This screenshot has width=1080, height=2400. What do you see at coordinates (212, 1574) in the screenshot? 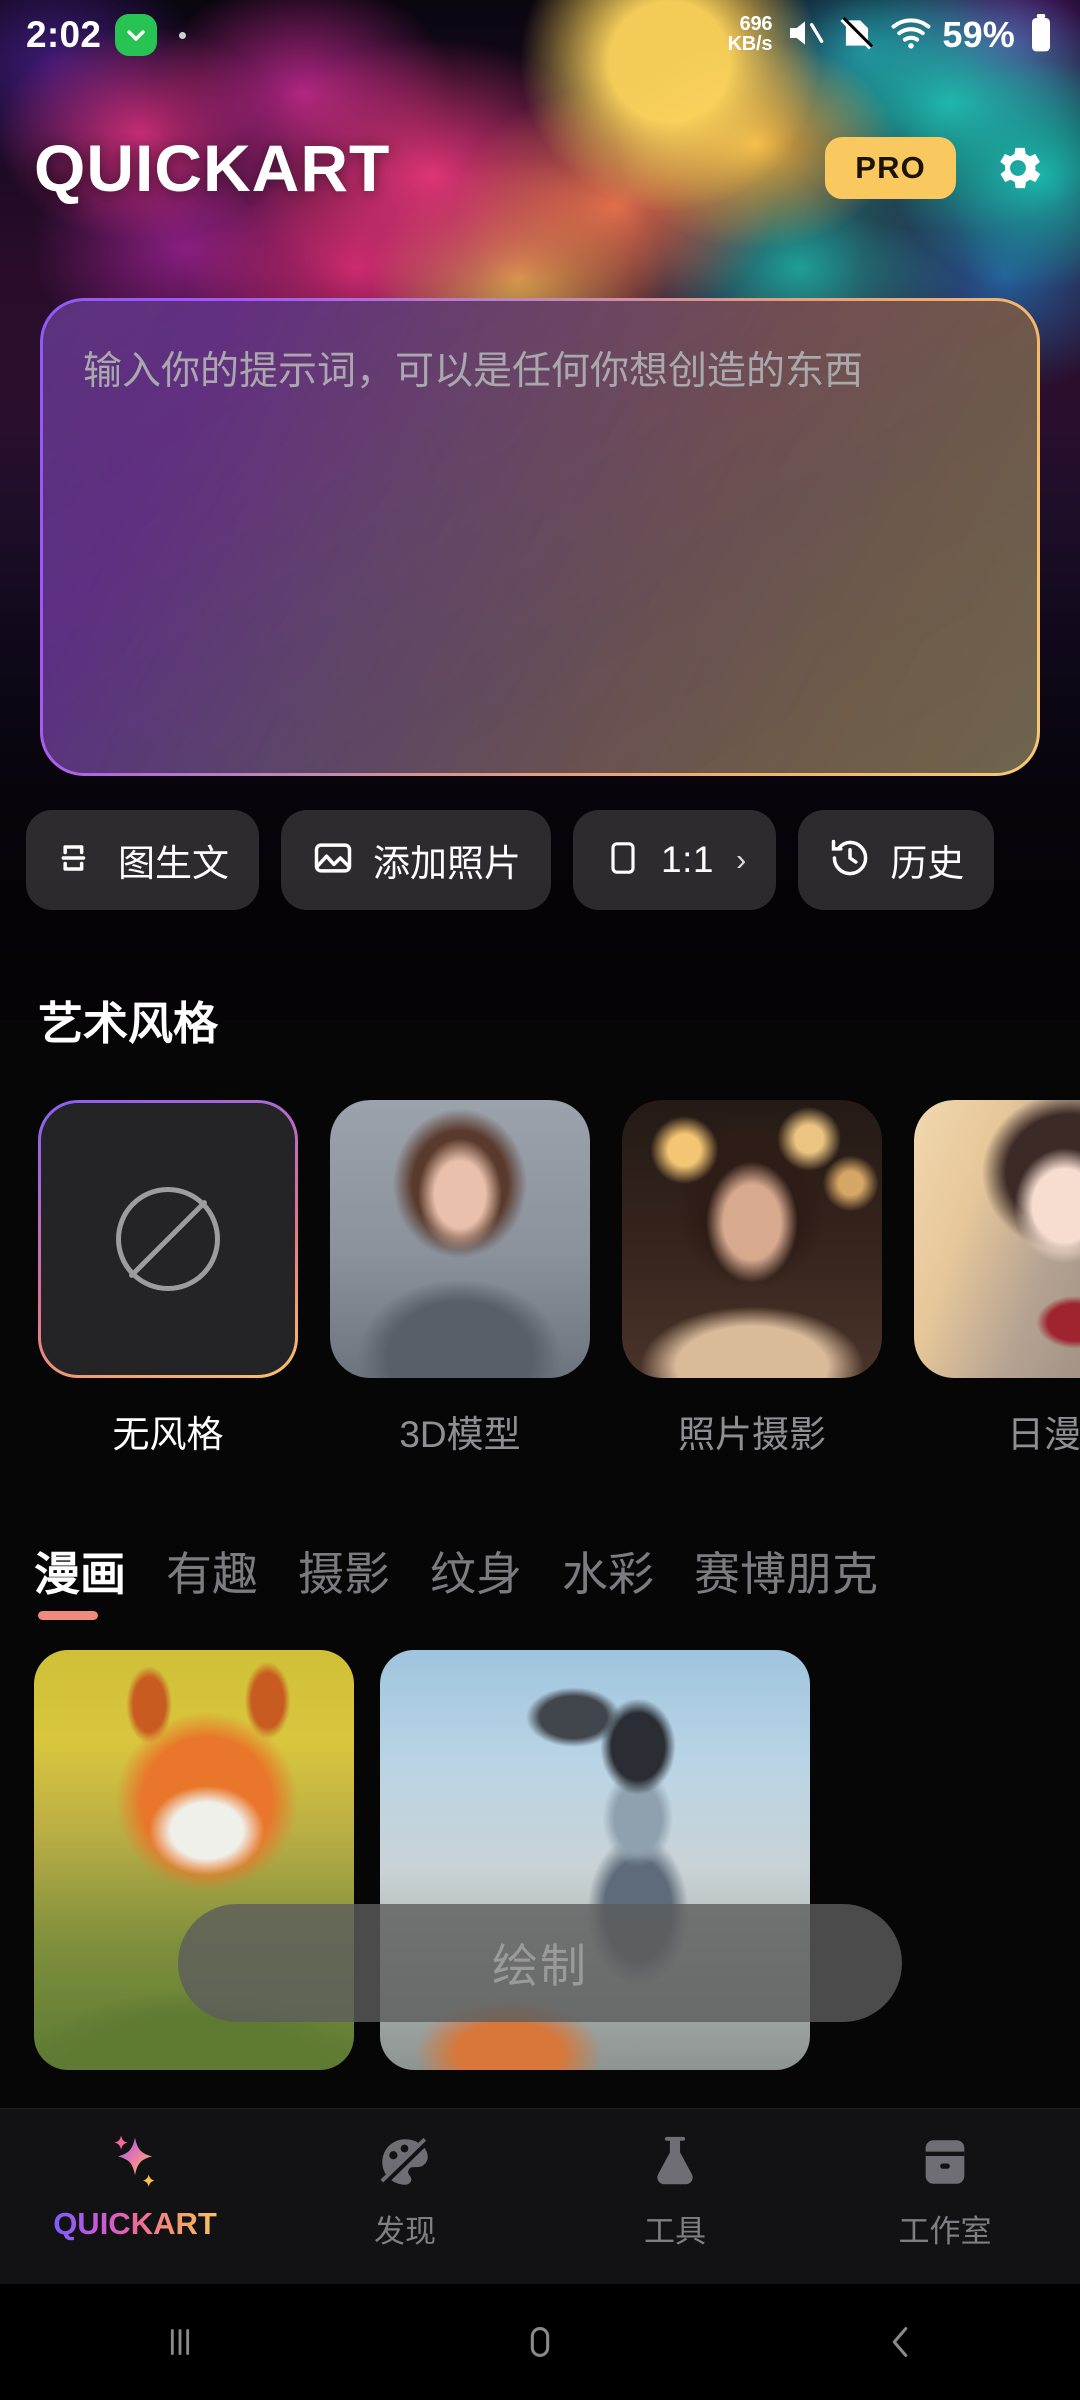
I see `tab-label: 有趣` at bounding box center [212, 1574].